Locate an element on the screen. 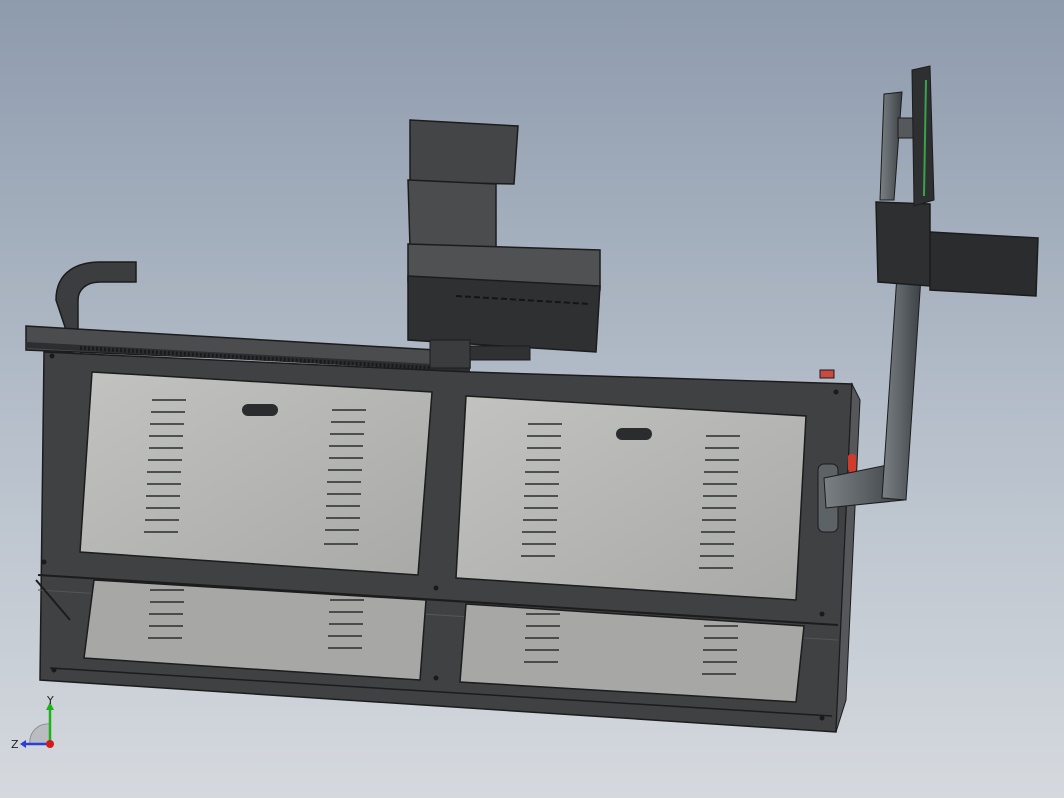 This screenshot has height=798, width=1064. display-head is located at coordinates (957, 181).